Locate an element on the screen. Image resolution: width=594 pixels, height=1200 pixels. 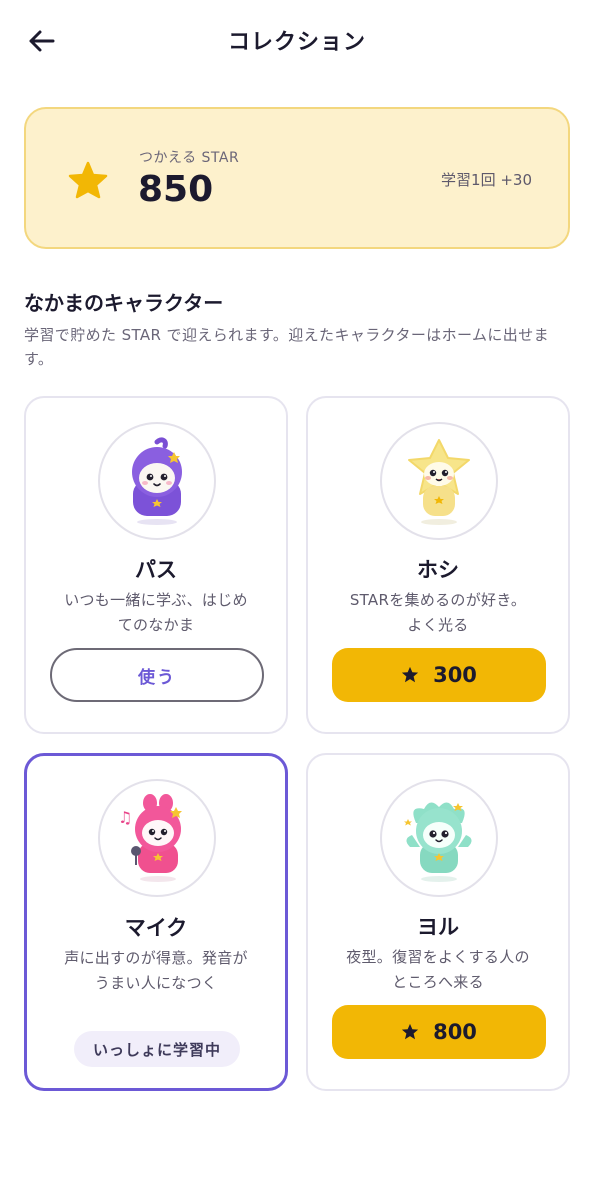
mint-mascot-avatar is located at coordinates (438, 842).